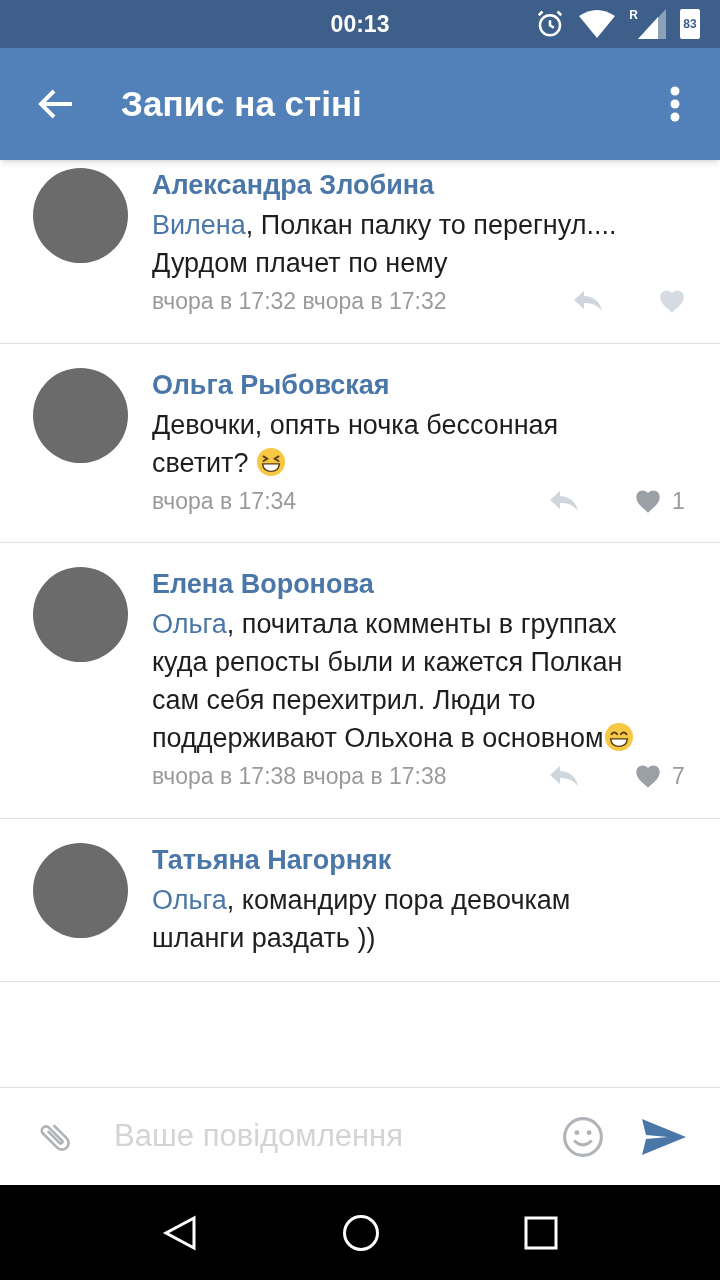 The height and width of the screenshot is (1280, 720). What do you see at coordinates (56, 104) in the screenshot?
I see `back-arrow-icon` at bounding box center [56, 104].